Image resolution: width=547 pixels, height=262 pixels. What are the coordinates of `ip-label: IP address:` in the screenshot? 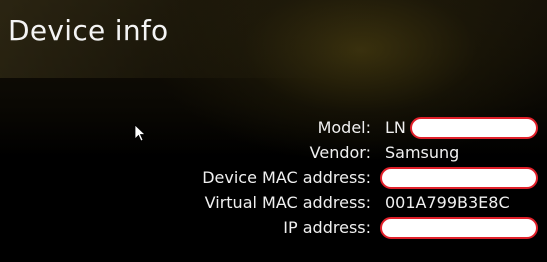 It's located at (327, 227).